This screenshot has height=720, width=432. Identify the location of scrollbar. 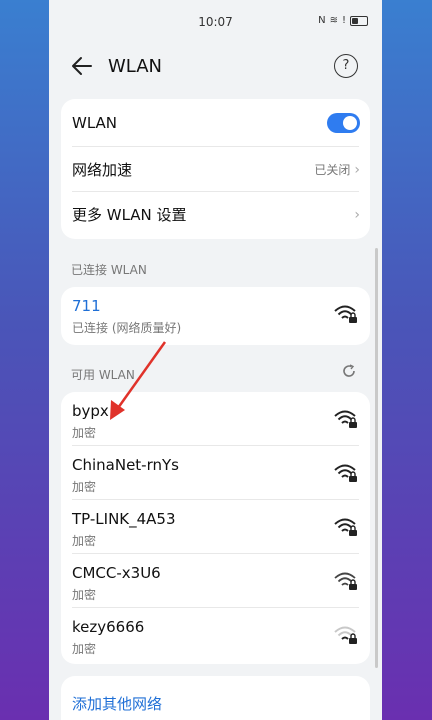
(376, 458).